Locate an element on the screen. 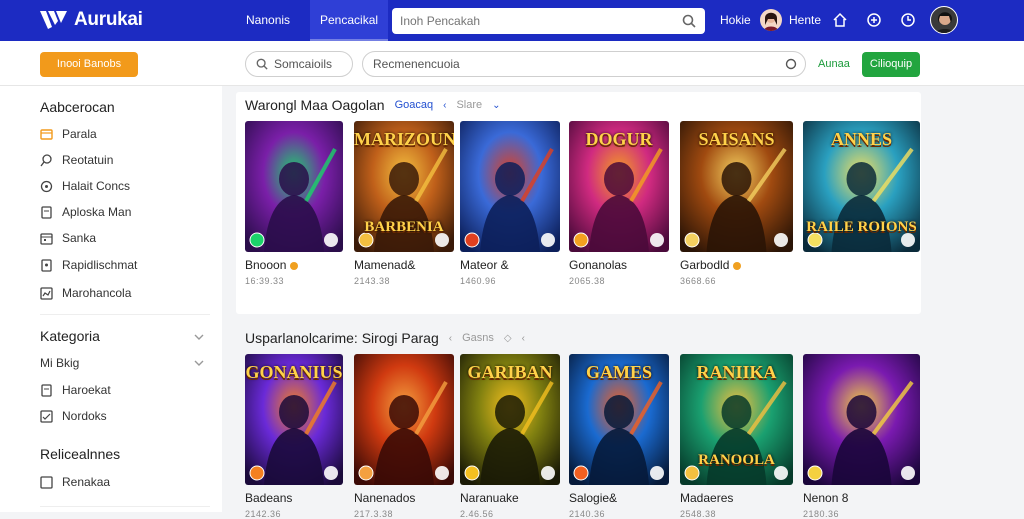 This screenshot has height=519, width=1024. sidebar-item: Sanka is located at coordinates (68, 238).